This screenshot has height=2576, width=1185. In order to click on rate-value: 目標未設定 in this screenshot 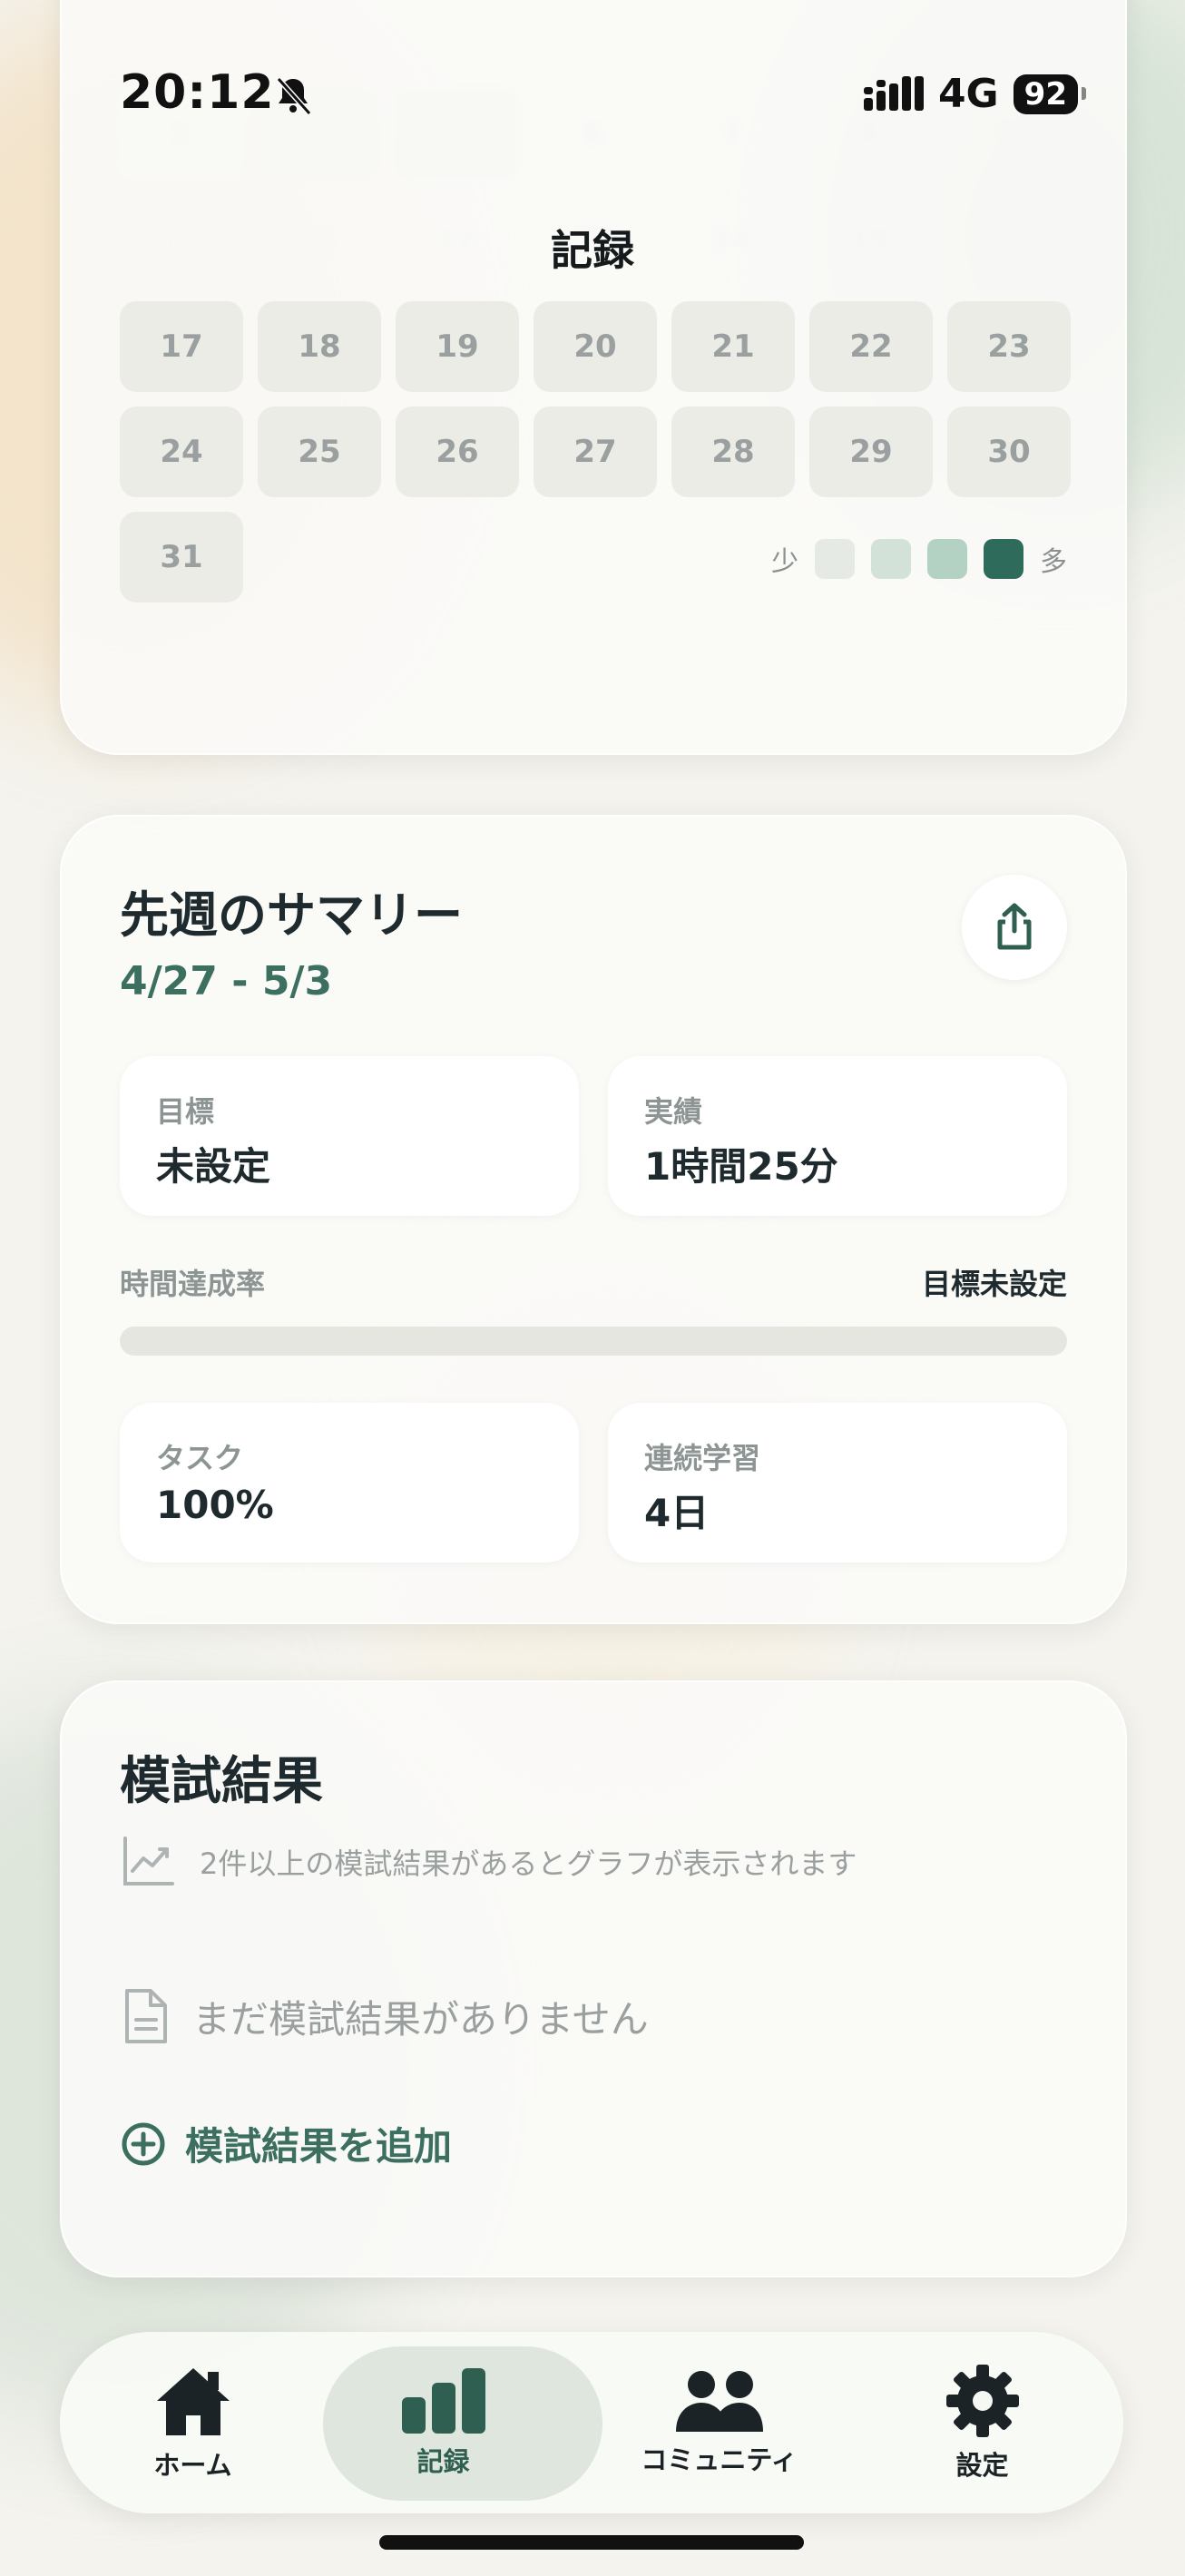, I will do `click(994, 1284)`.